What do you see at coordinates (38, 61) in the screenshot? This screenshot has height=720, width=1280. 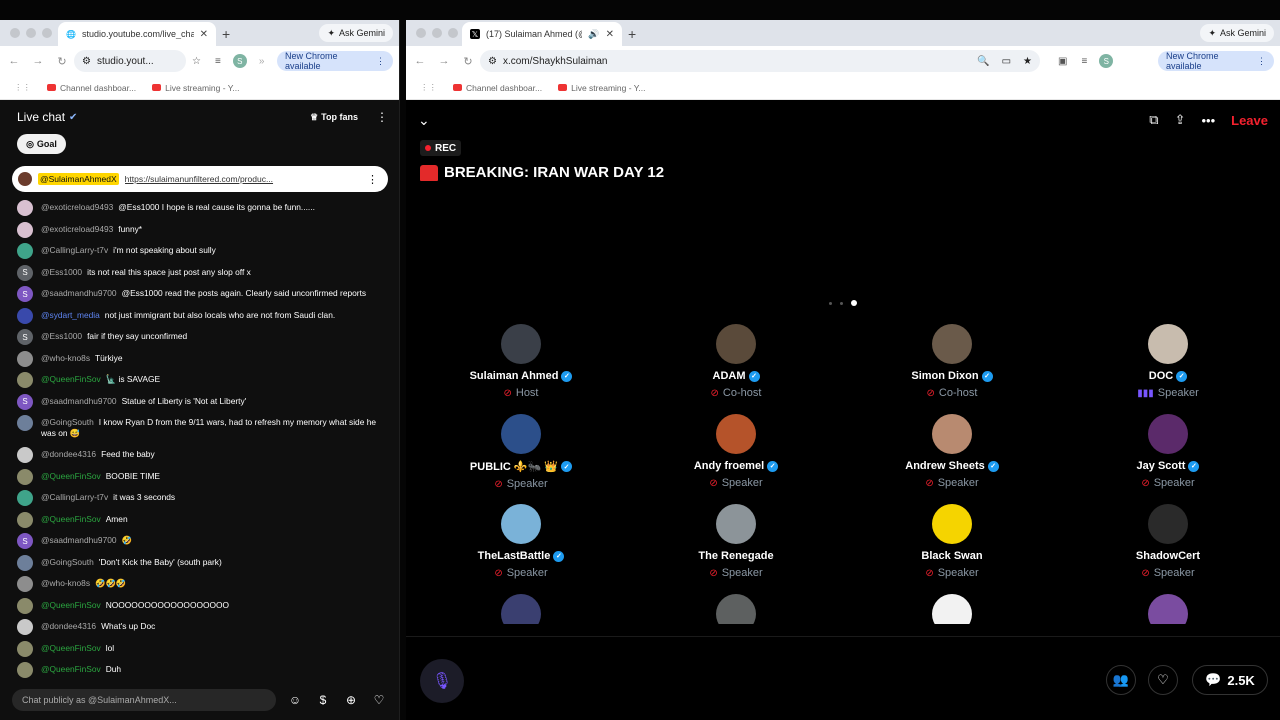 I see `forward-icon: →` at bounding box center [38, 61].